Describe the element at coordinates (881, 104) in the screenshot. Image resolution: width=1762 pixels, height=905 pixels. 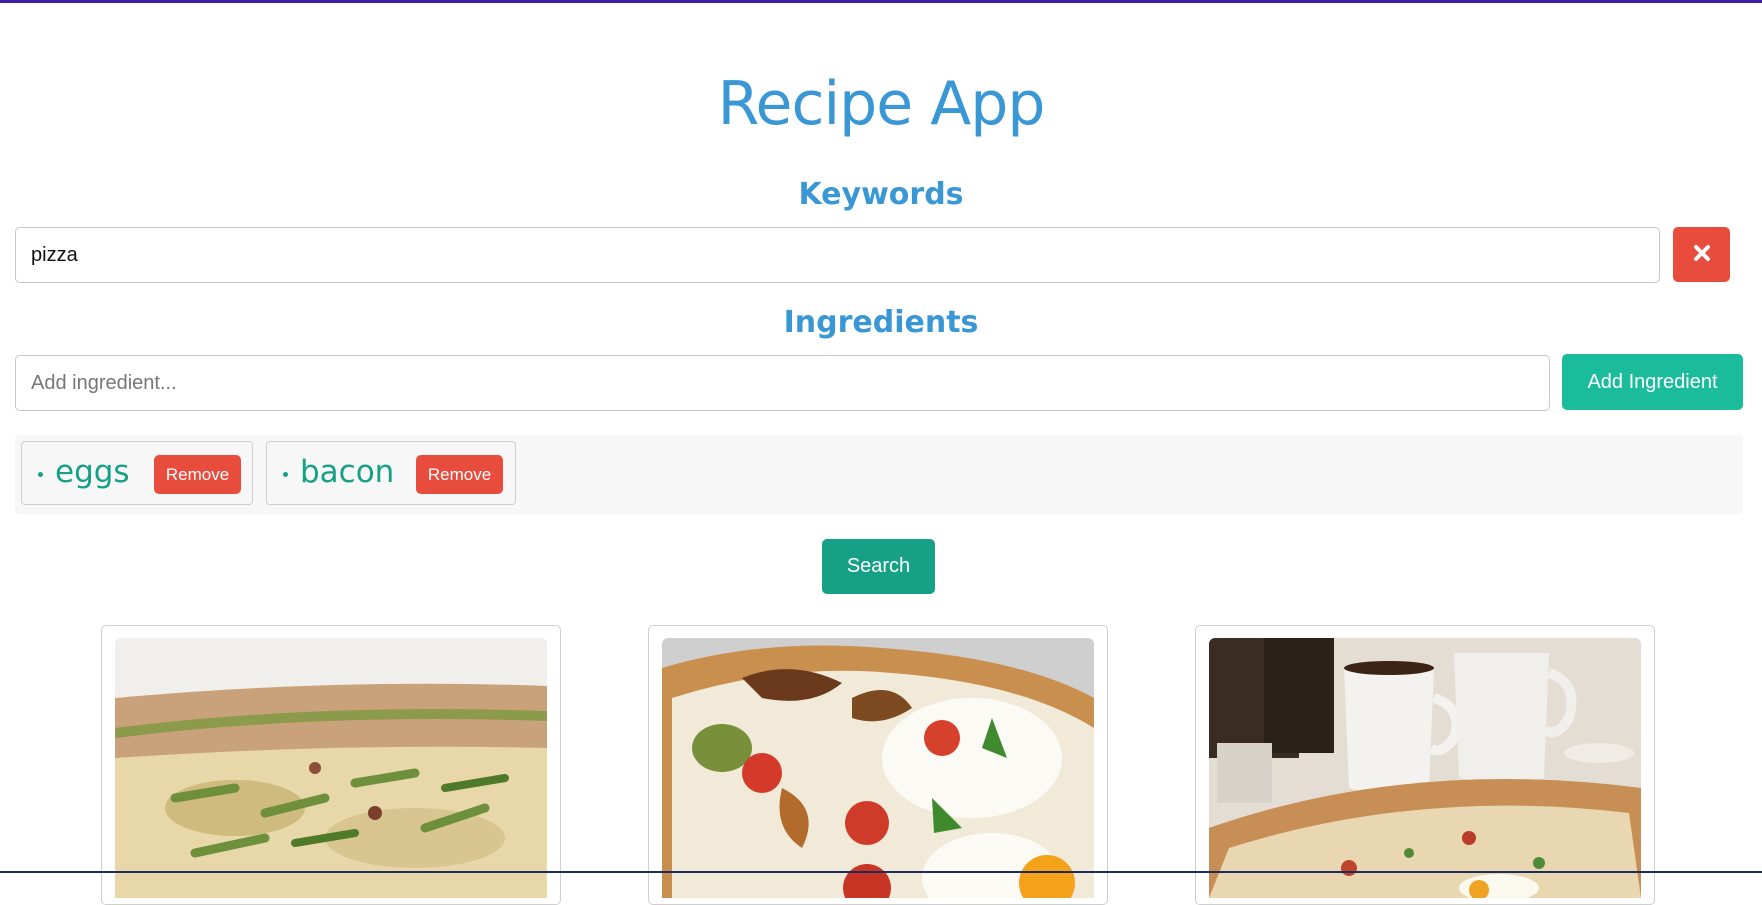
I see `app-title: Recipe App` at that location.